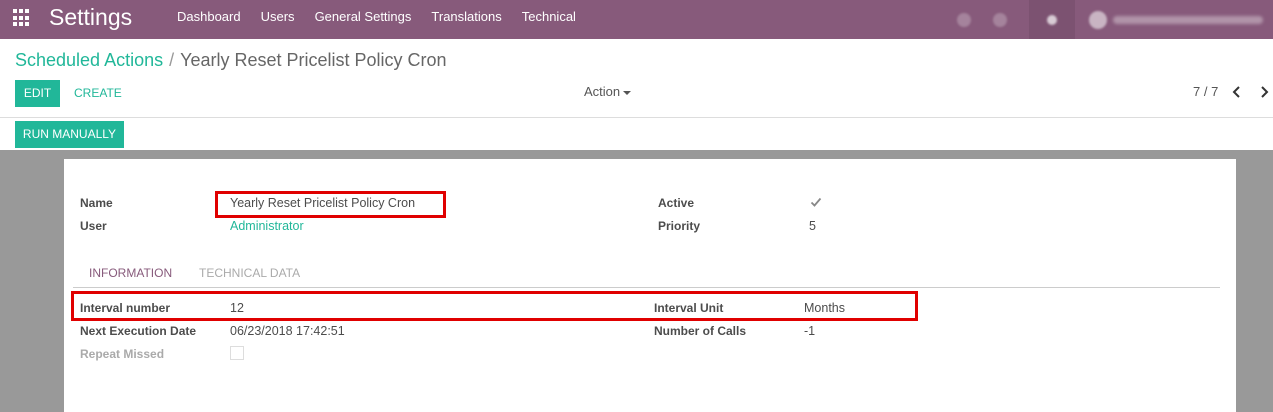 The width and height of the screenshot is (1273, 412). Describe the element at coordinates (122, 354) in the screenshot. I see `repeat-missed-label: Repeat Missed` at that location.